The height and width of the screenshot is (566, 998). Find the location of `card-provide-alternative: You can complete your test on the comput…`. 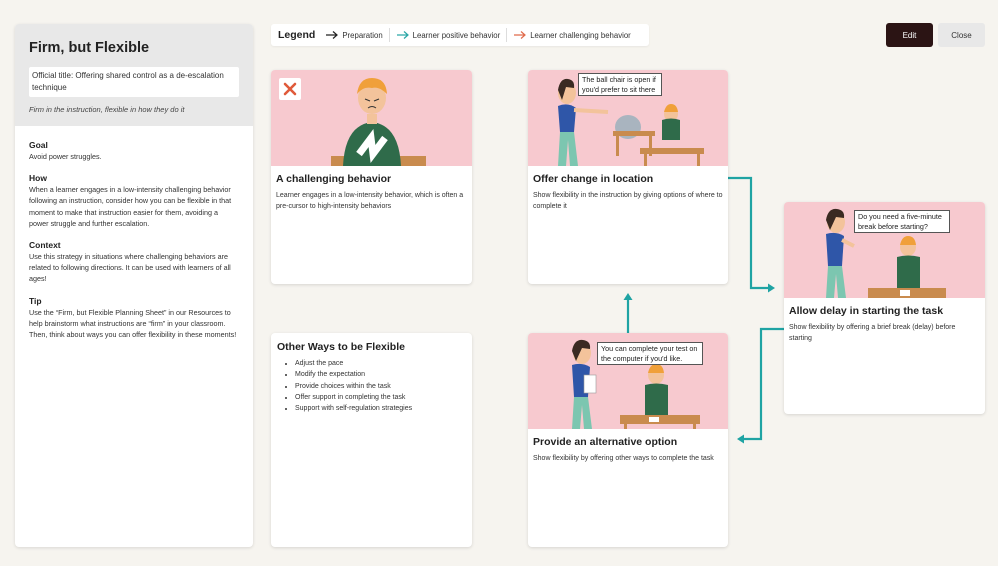

card-provide-alternative: You can complete your test on the comput… is located at coordinates (628, 440).